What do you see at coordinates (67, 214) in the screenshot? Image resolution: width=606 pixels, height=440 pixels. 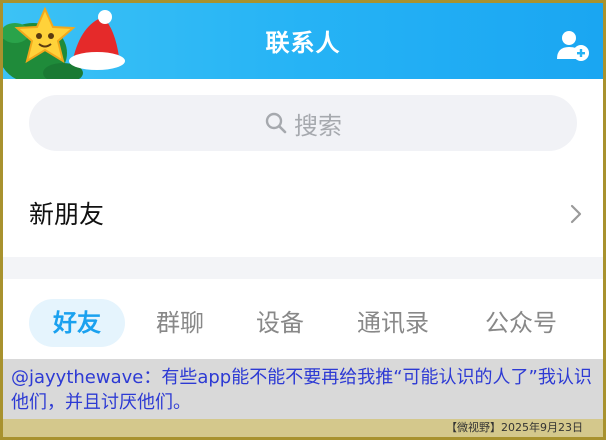 I see `new-friends-label: 新朋友` at bounding box center [67, 214].